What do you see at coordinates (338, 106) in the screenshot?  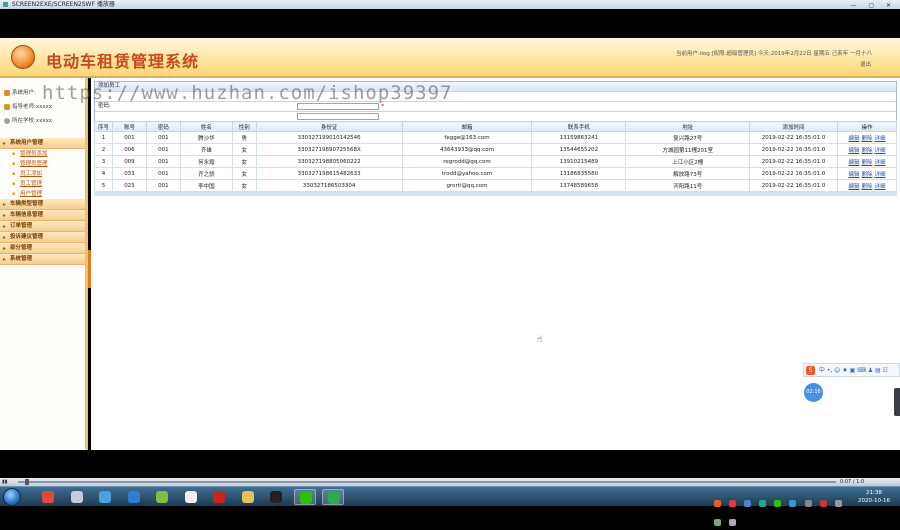 I see `password-input` at bounding box center [338, 106].